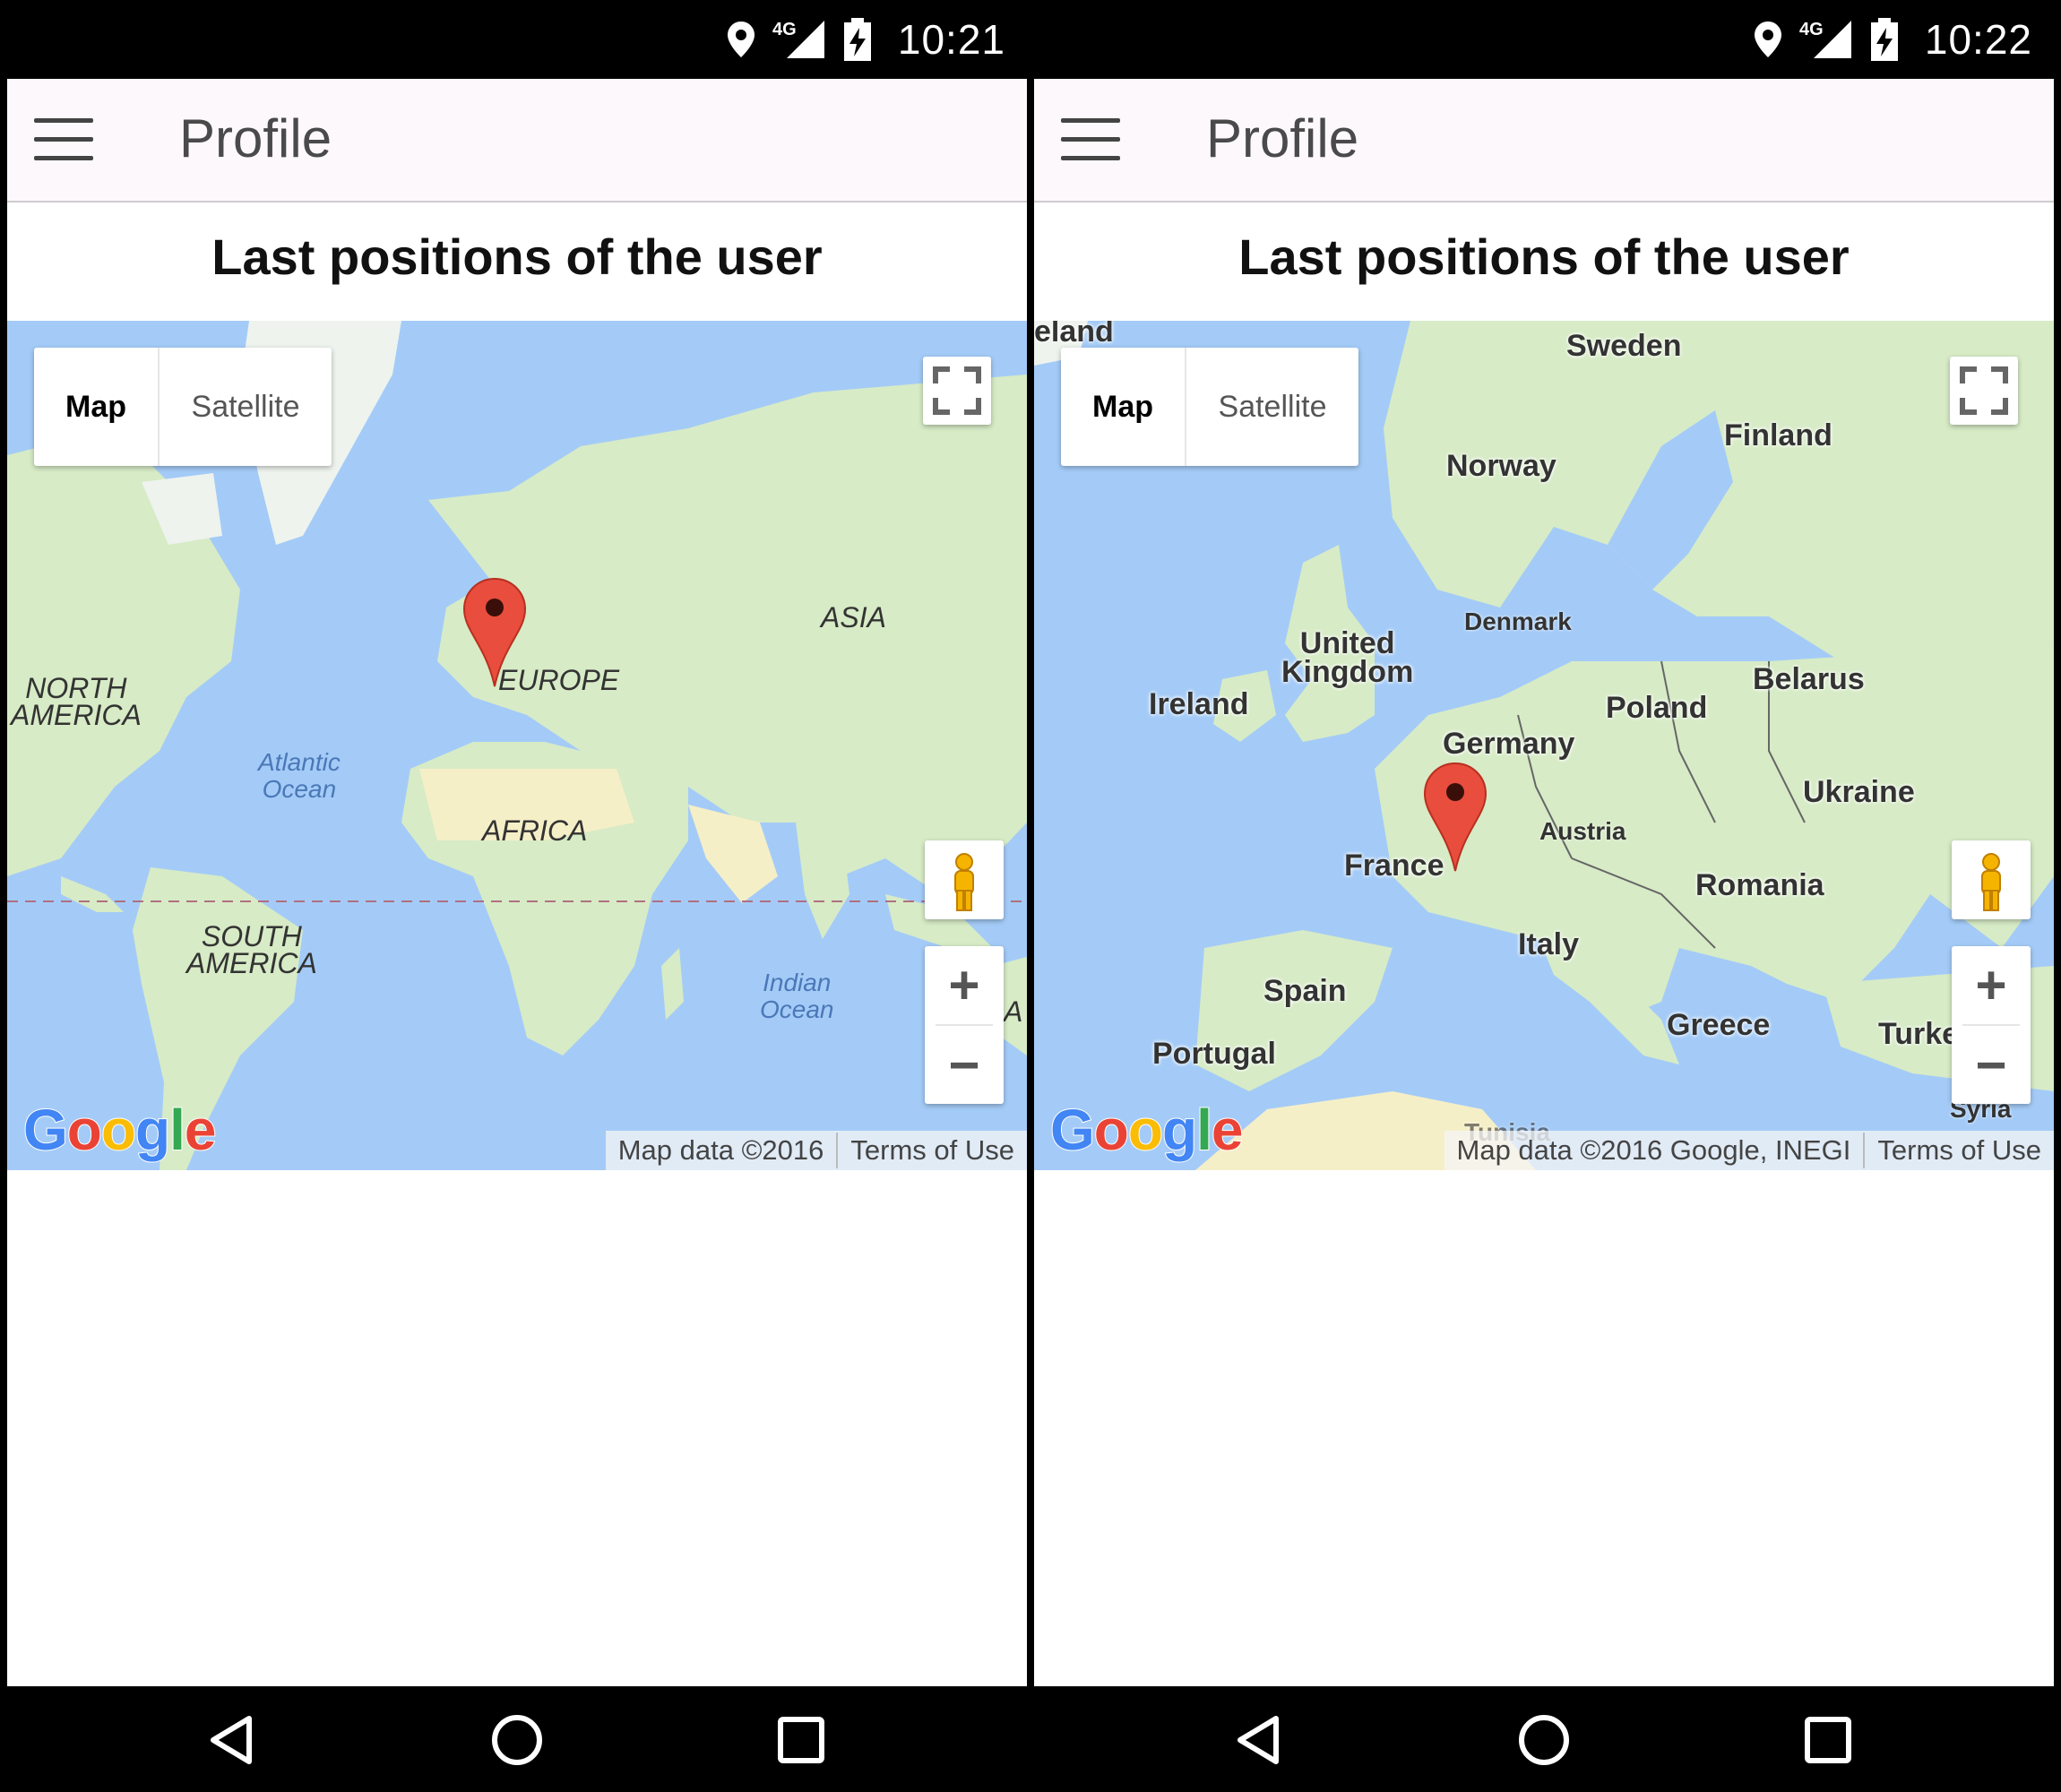 This screenshot has height=1792, width=2061. What do you see at coordinates (1582, 831) in the screenshot?
I see `map-label-austria: Austria` at bounding box center [1582, 831].